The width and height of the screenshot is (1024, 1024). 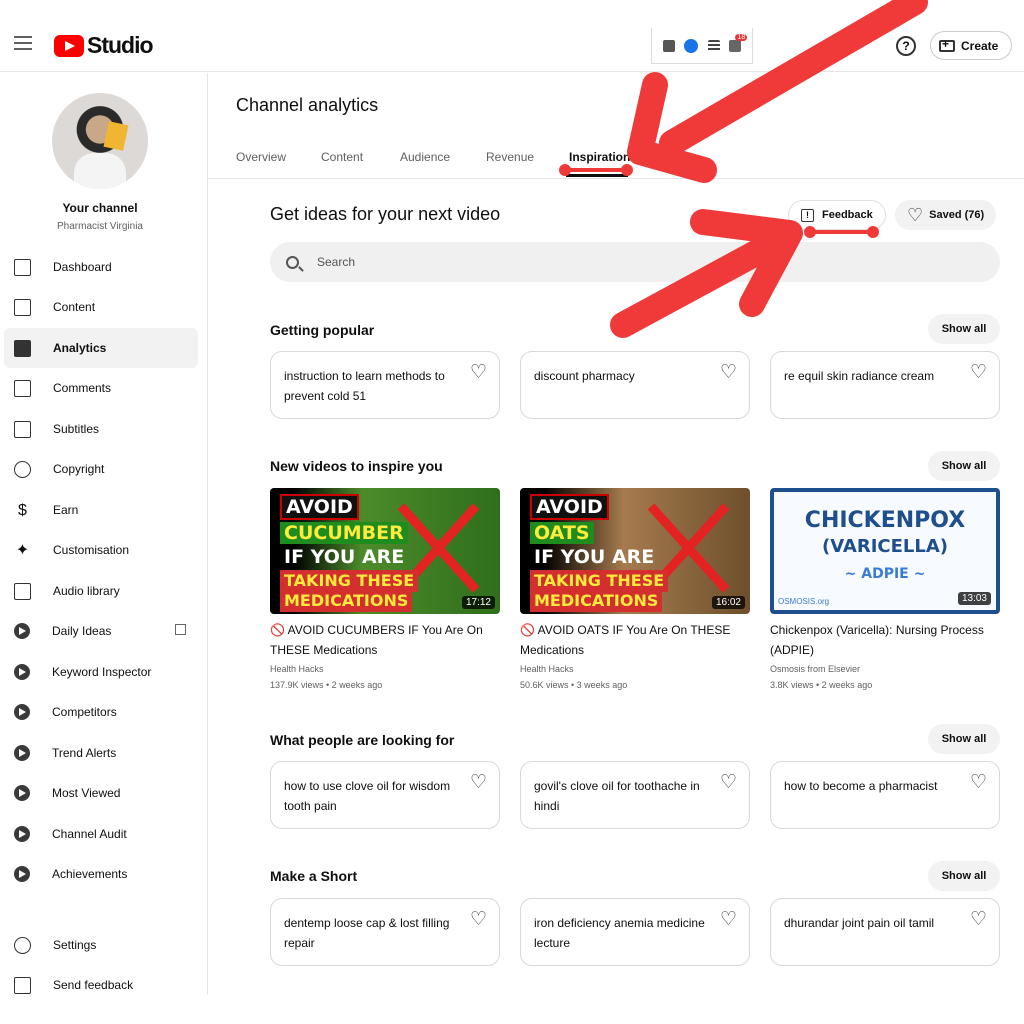 What do you see at coordinates (599, 581) in the screenshot?
I see `thumbnail-text: TAKING THESE` at bounding box center [599, 581].